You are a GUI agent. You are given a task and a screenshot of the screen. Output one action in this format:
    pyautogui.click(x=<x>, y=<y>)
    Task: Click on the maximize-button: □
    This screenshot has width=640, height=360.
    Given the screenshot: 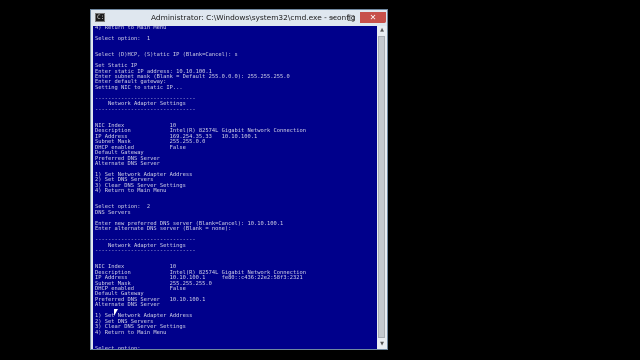 What is the action you would take?
    pyautogui.click(x=351, y=17)
    